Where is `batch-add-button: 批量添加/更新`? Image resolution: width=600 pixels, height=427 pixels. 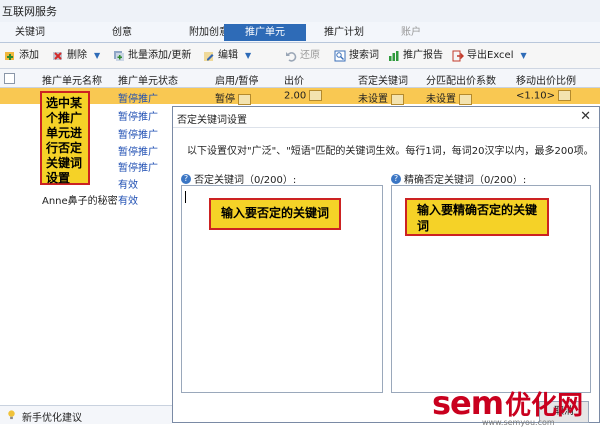
batch-add-button: 批量添加/更新 is located at coordinates (152, 55).